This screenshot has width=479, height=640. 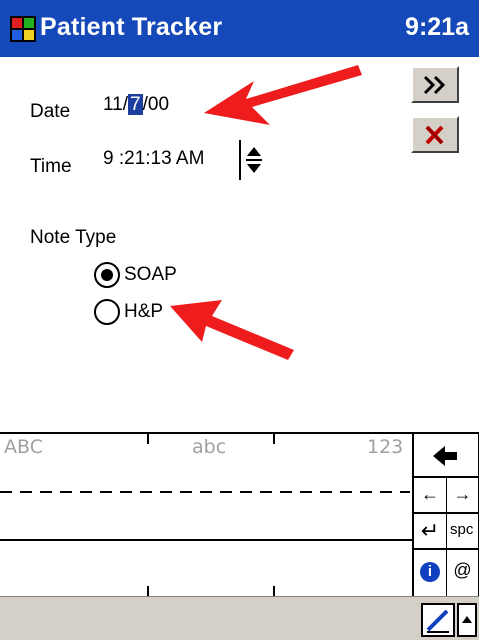 I want to click on date-day-selected: 7, so click(x=135, y=104).